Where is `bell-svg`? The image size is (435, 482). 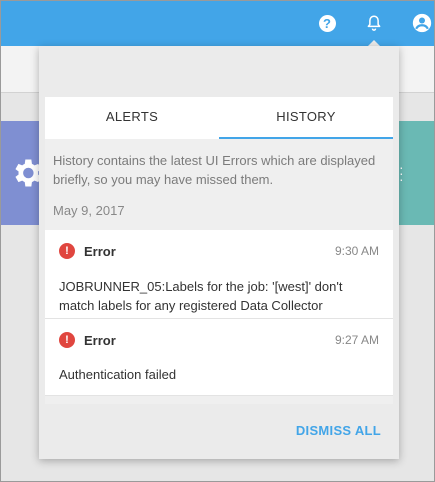 bell-svg is located at coordinates (374, 23).